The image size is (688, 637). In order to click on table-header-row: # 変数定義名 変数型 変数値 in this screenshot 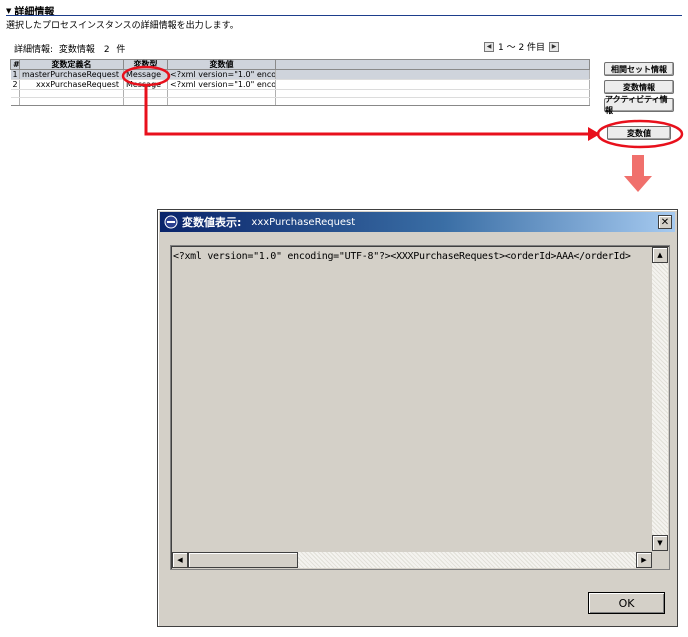, I will do `click(300, 64)`.